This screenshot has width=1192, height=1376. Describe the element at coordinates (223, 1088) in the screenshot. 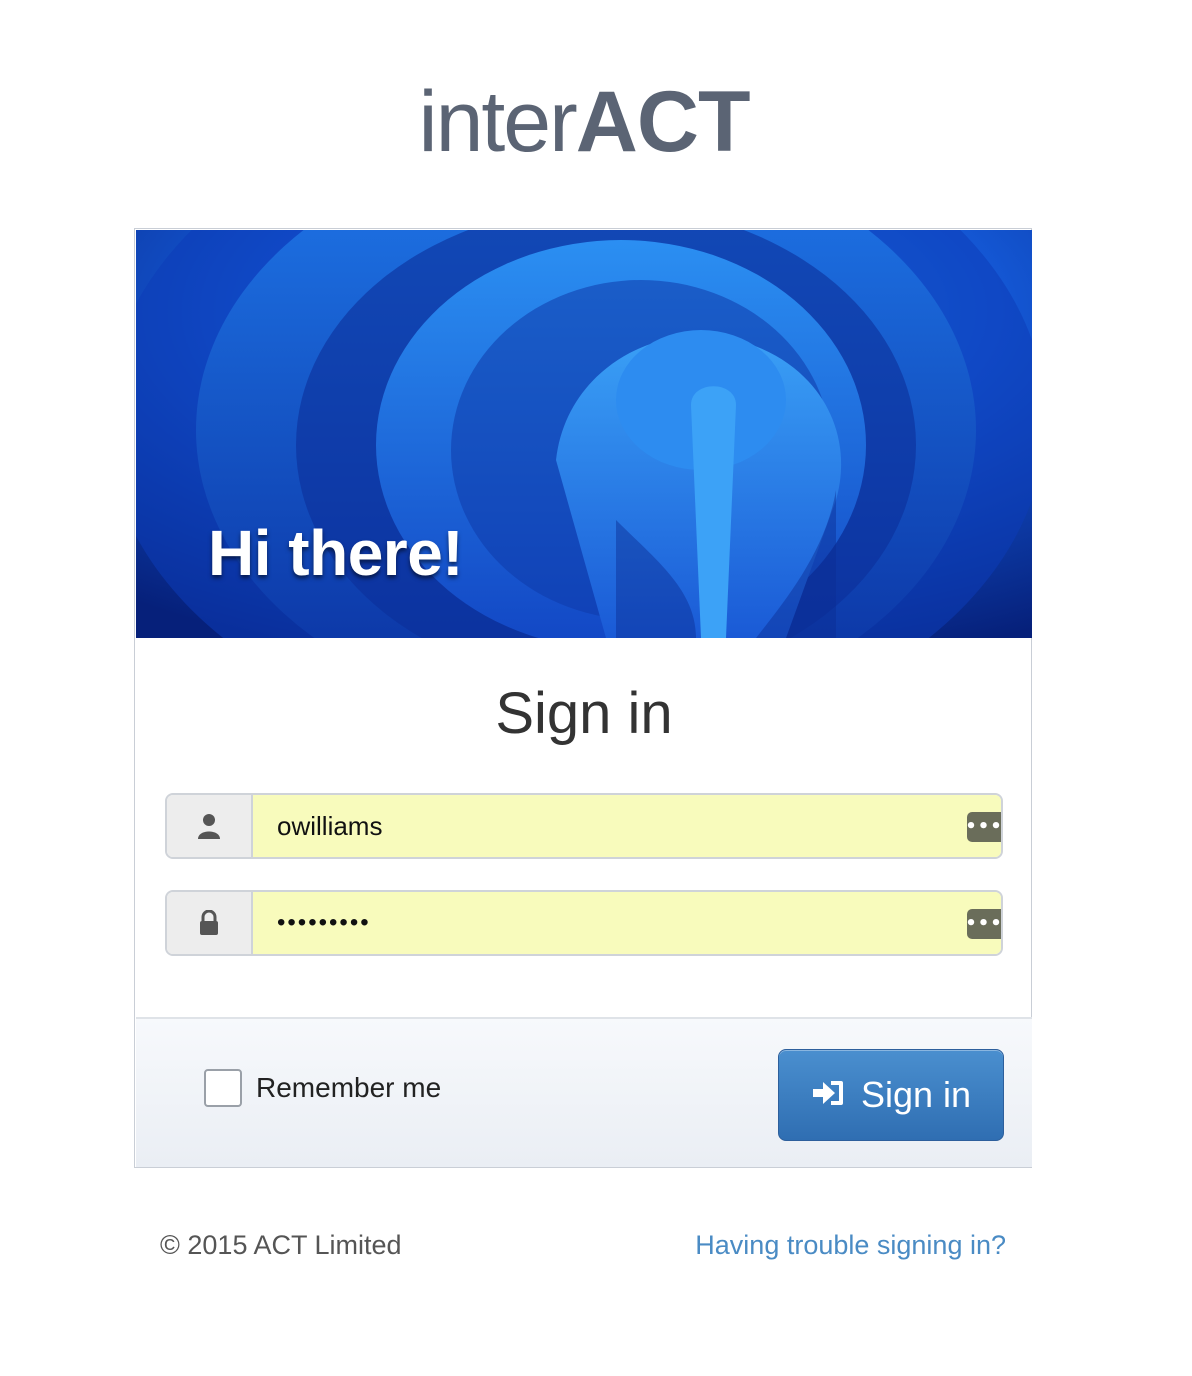

I see `remember-me-checkbox` at that location.